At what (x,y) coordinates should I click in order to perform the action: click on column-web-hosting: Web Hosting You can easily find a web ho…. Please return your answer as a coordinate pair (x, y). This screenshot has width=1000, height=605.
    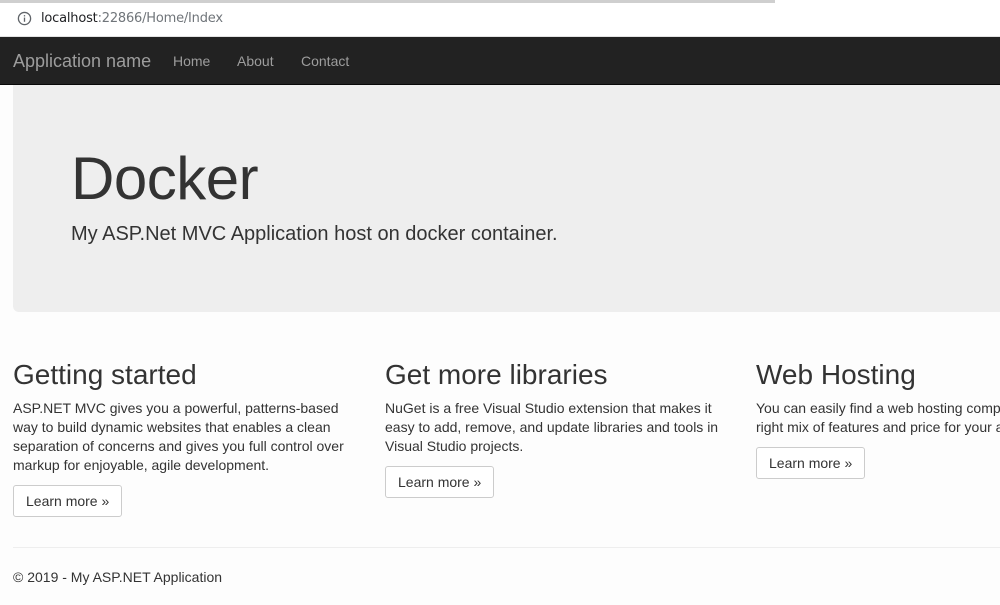
    Looking at the image, I should click on (878, 418).